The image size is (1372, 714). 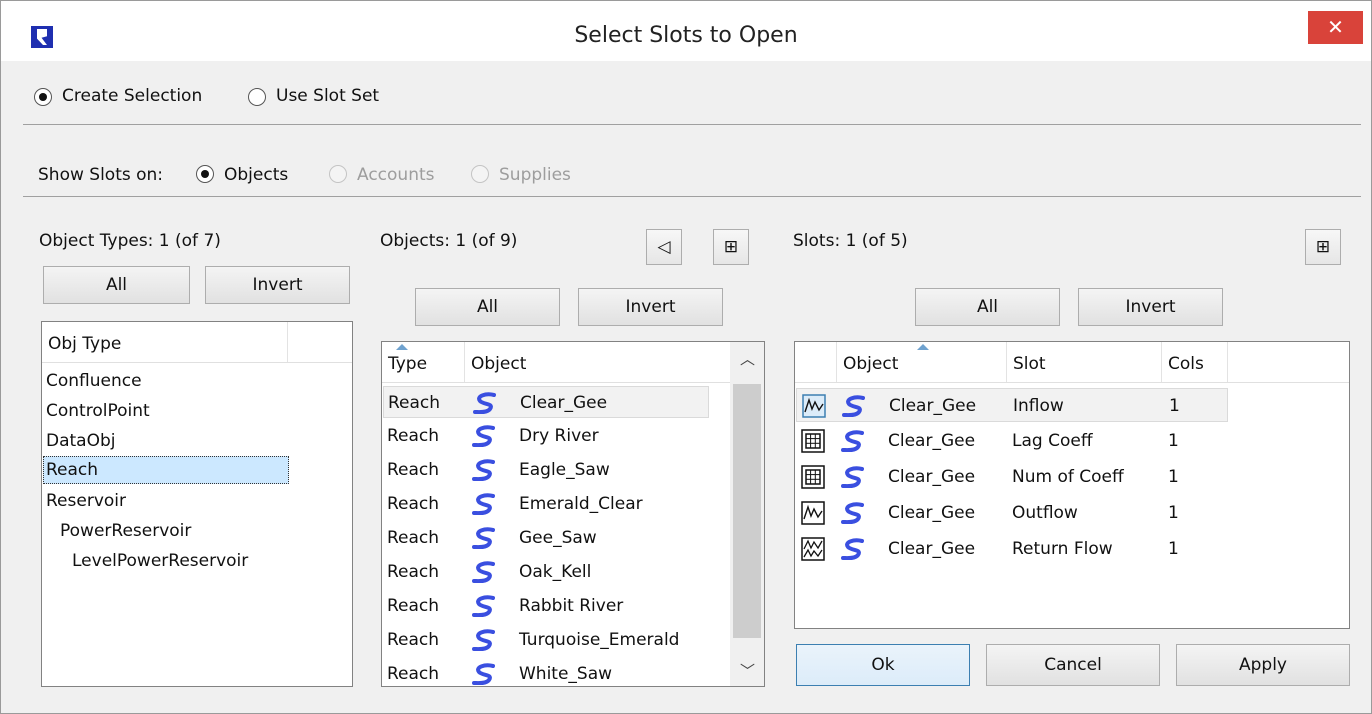 What do you see at coordinates (43, 97) in the screenshot?
I see `create-selection-radio` at bounding box center [43, 97].